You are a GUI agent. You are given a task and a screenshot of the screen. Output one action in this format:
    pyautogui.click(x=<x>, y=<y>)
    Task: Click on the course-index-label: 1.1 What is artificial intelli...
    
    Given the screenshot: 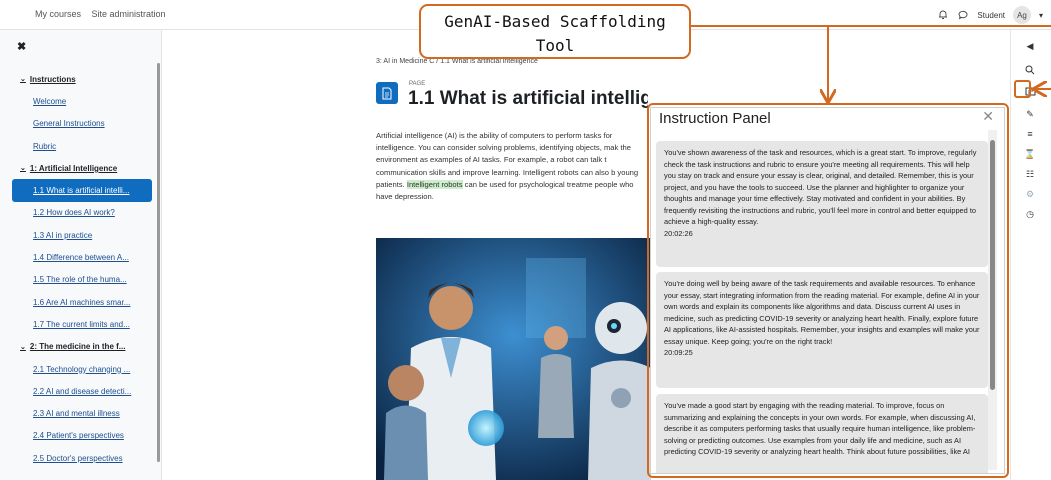 What is the action you would take?
    pyautogui.click(x=81, y=191)
    